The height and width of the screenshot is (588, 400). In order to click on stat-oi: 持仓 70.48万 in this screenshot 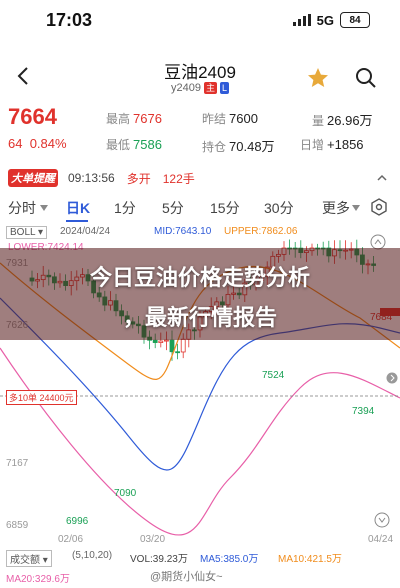, I will do `click(238, 145)`.